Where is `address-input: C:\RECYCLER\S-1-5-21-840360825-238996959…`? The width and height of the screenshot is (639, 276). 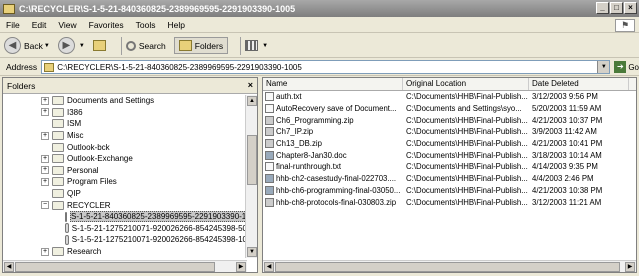 address-input: C:\RECYCLER\S-1-5-21-840360825-238996959… is located at coordinates (326, 67).